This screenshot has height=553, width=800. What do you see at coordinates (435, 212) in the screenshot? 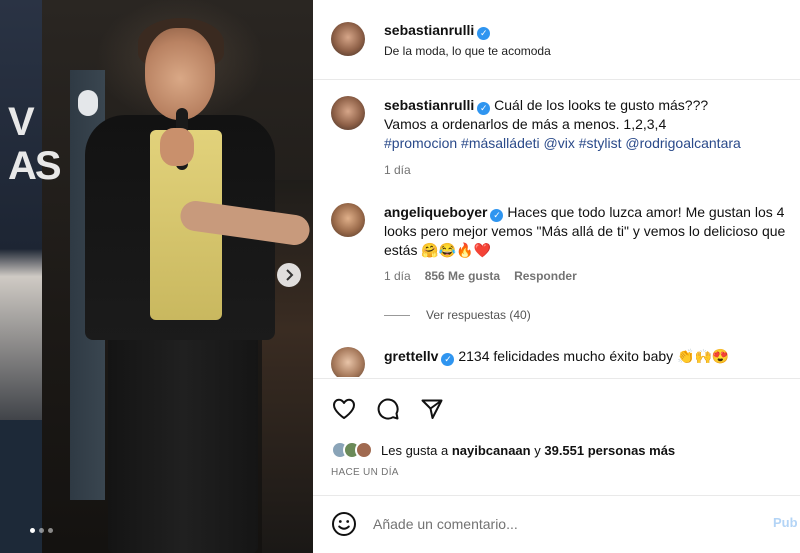
I see `comment-username: angeliqueboyer` at bounding box center [435, 212].